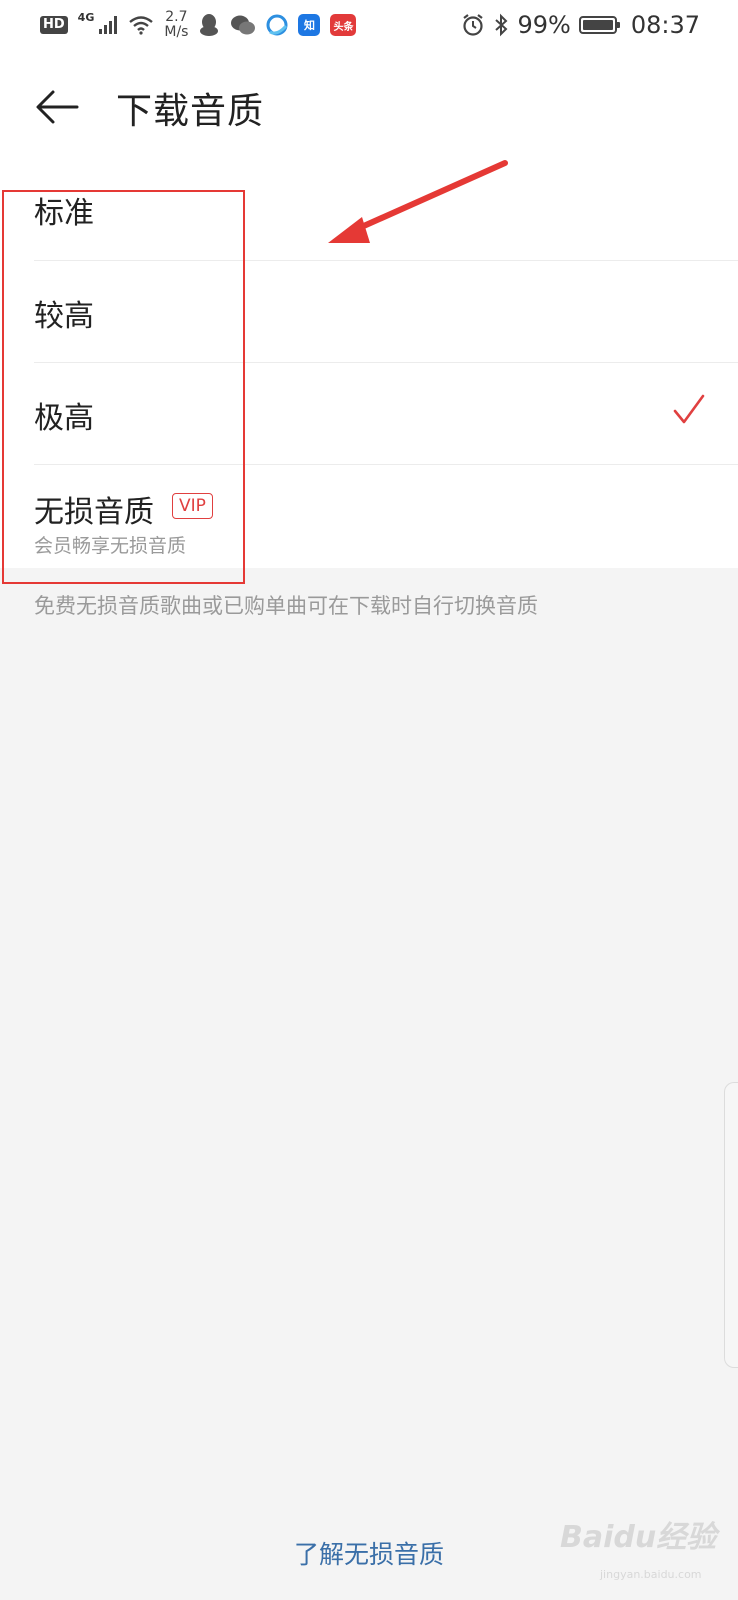  I want to click on wechat-icon, so click(243, 25).